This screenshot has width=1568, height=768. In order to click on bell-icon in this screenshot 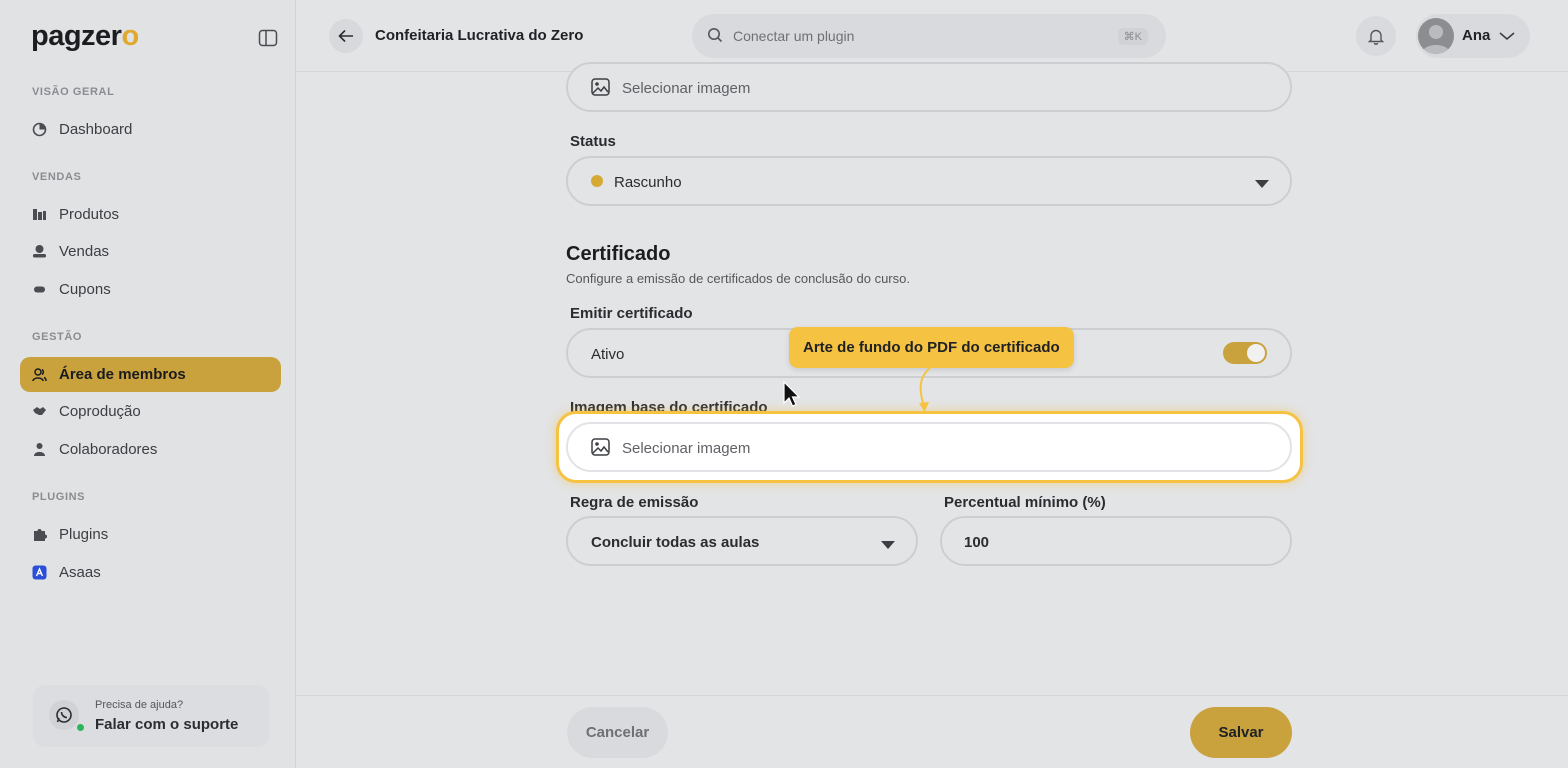, I will do `click(1376, 37)`.